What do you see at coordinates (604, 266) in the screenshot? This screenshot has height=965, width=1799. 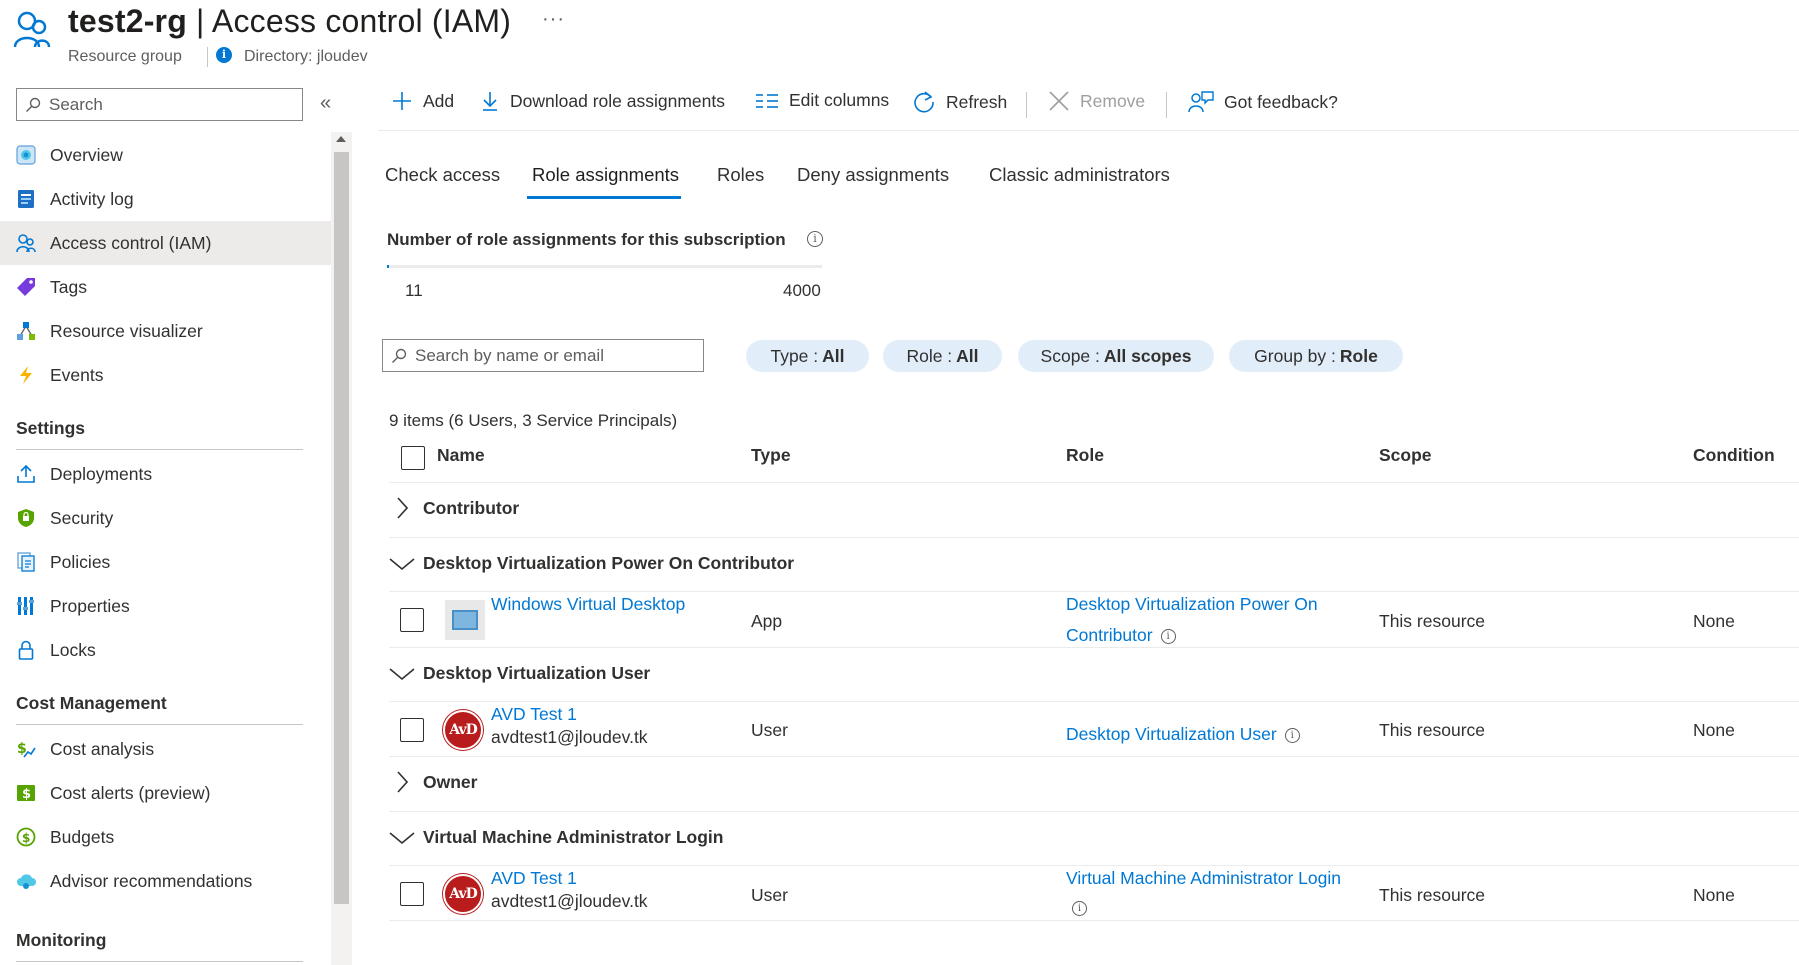 I see `role-assignment-progress-bar` at bounding box center [604, 266].